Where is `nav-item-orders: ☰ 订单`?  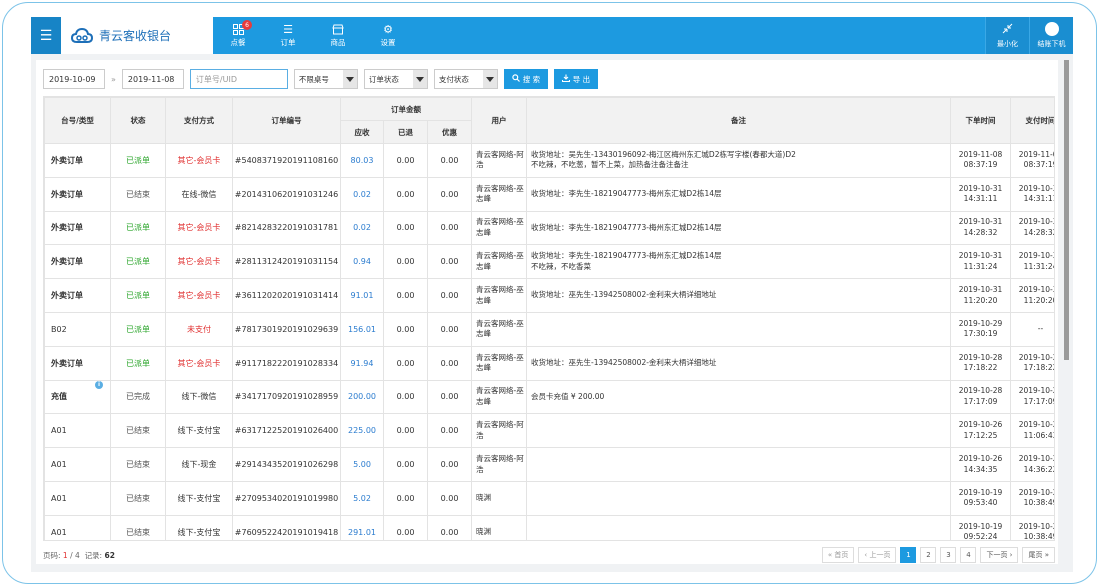 nav-item-orders: ☰ 订单 is located at coordinates (288, 35).